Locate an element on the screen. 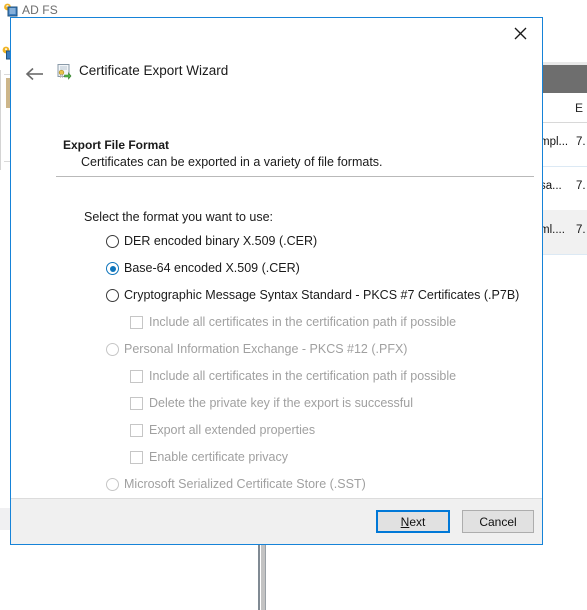 The image size is (587, 610). page-title: Export File Format is located at coordinates (116, 145).